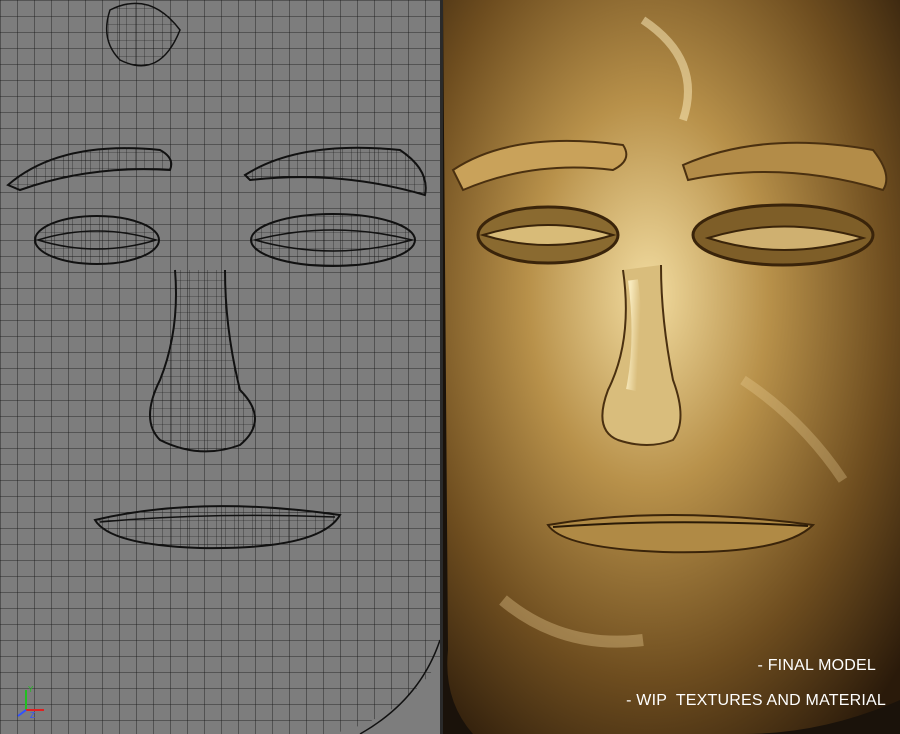 This screenshot has width=900, height=734. I want to click on caption-wip-textures: - WIP TEXTURES AND MATERIAL, so click(756, 700).